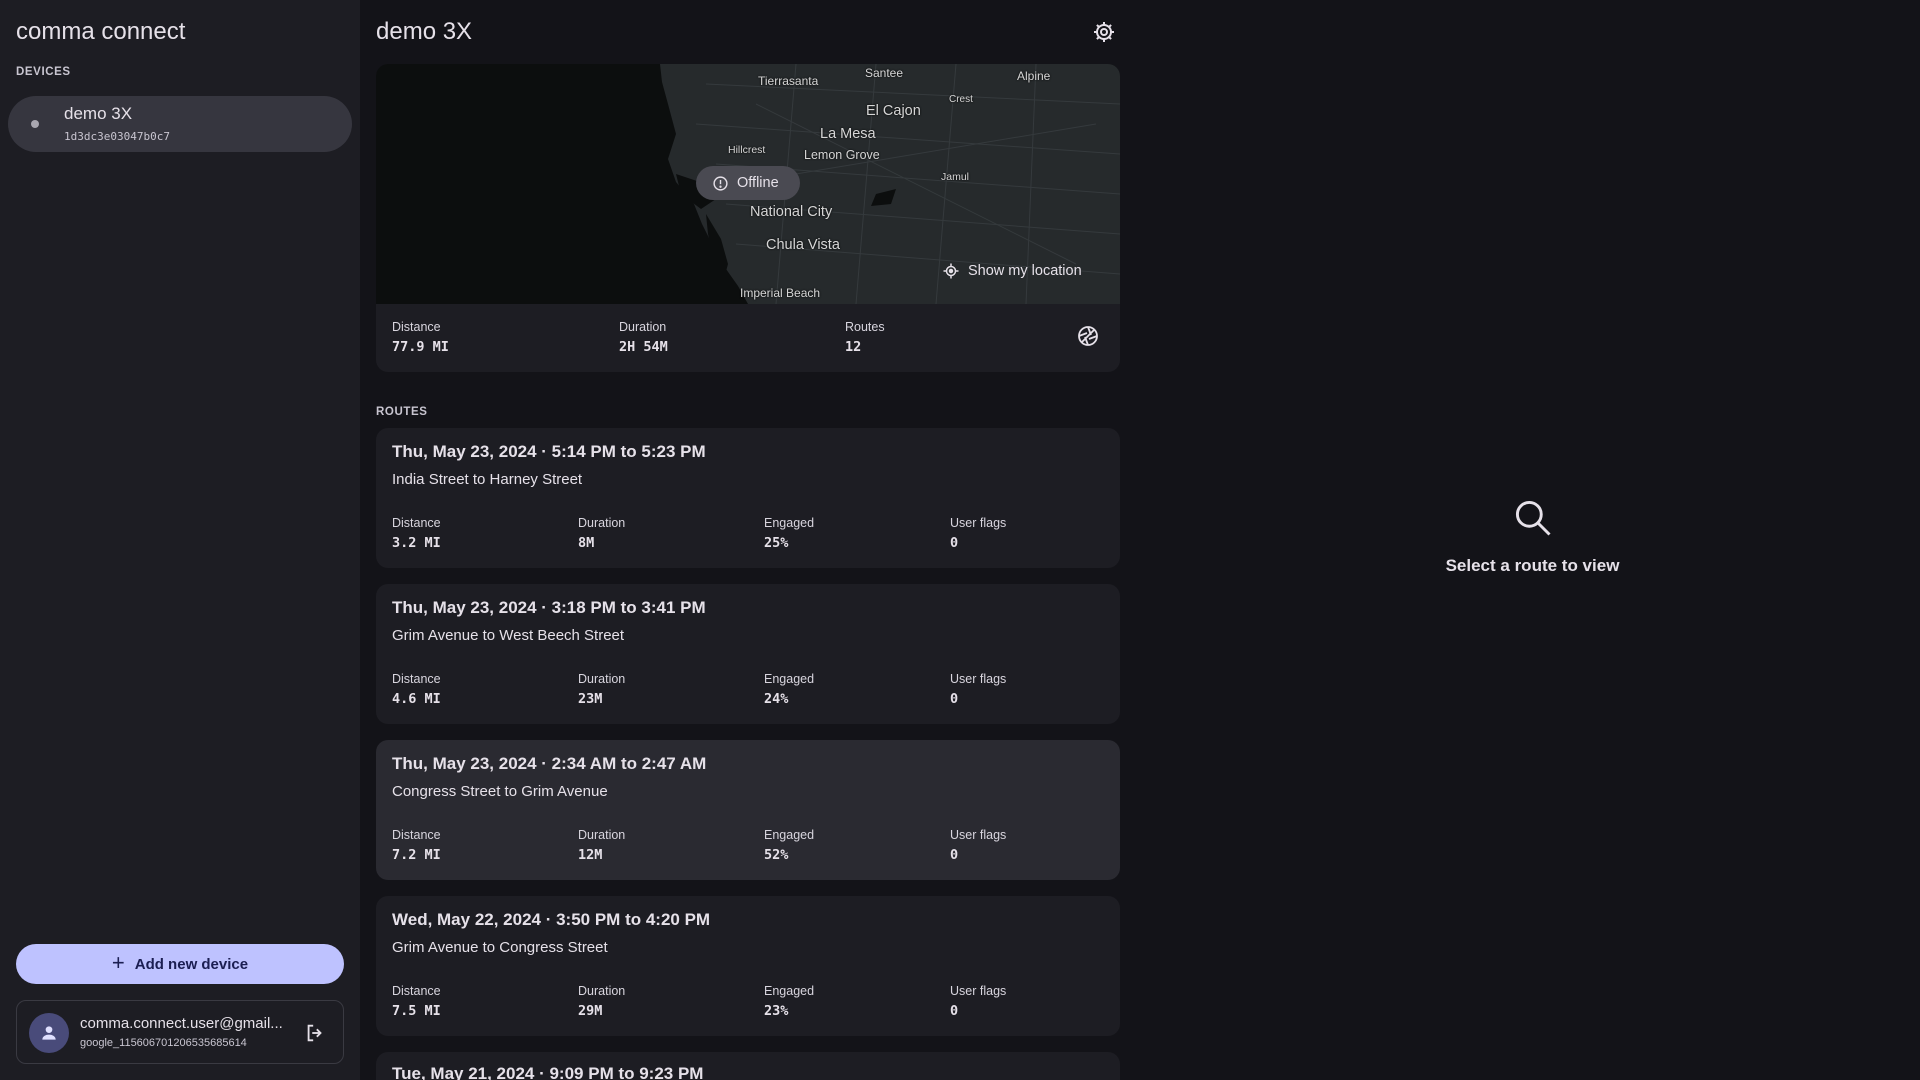 This screenshot has width=1920, height=1080. Describe the element at coordinates (865, 337) in the screenshot. I see `device-stat-routes: Routes 12` at that location.